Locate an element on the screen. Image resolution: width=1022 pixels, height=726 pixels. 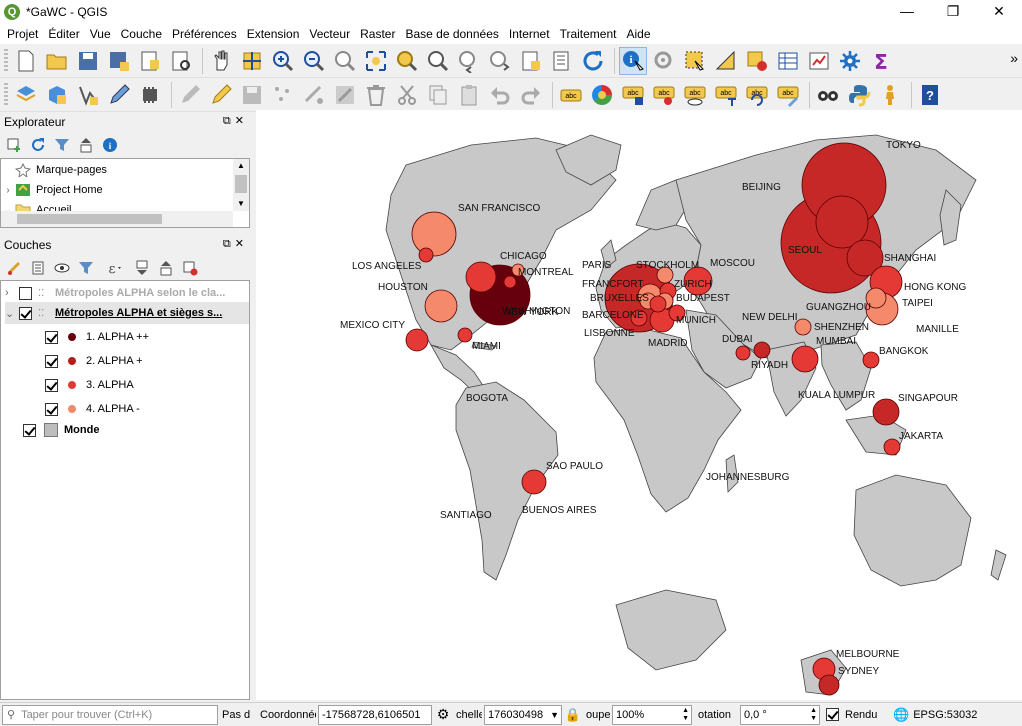
highlight-label-icon: abc is located at coordinates (633, 95).